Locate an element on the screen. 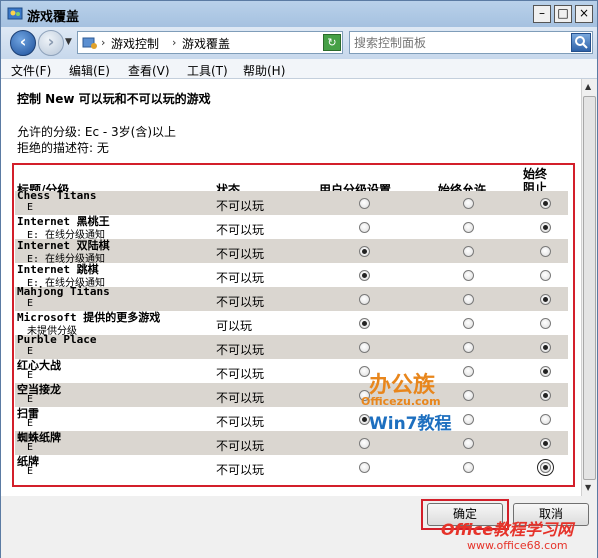 This screenshot has width=598, height=558. page-title: 控制 New 可以玩和不可以玩的游戏 is located at coordinates (114, 99).